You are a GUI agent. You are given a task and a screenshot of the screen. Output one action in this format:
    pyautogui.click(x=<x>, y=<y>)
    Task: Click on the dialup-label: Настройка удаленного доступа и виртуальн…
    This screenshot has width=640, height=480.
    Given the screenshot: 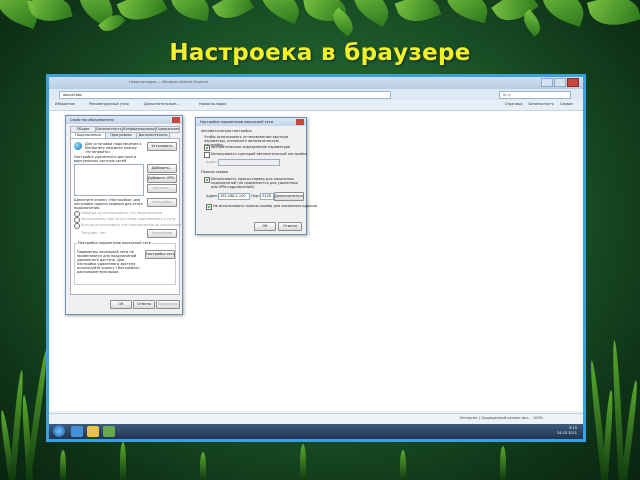 What is the action you would take?
    pyautogui.click(x=105, y=159)
    